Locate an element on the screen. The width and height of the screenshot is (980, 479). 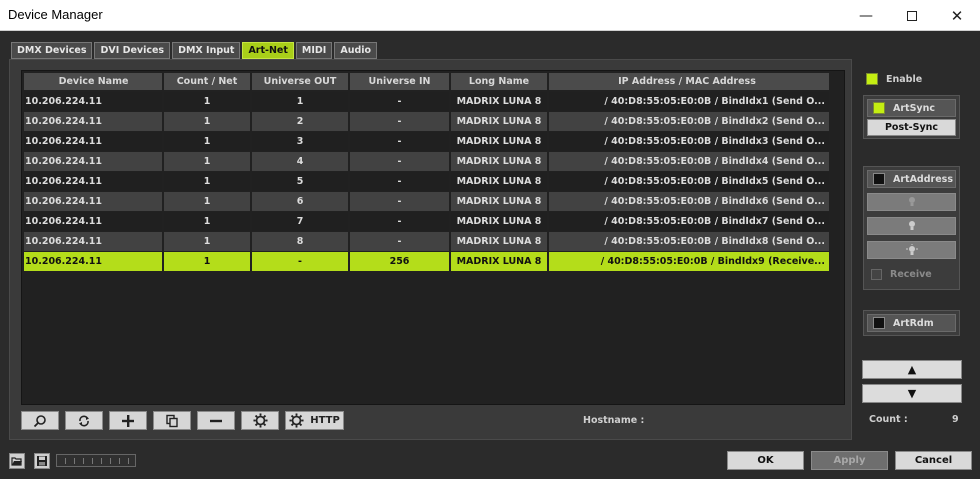
table-cell: 8 is located at coordinates (300, 241).